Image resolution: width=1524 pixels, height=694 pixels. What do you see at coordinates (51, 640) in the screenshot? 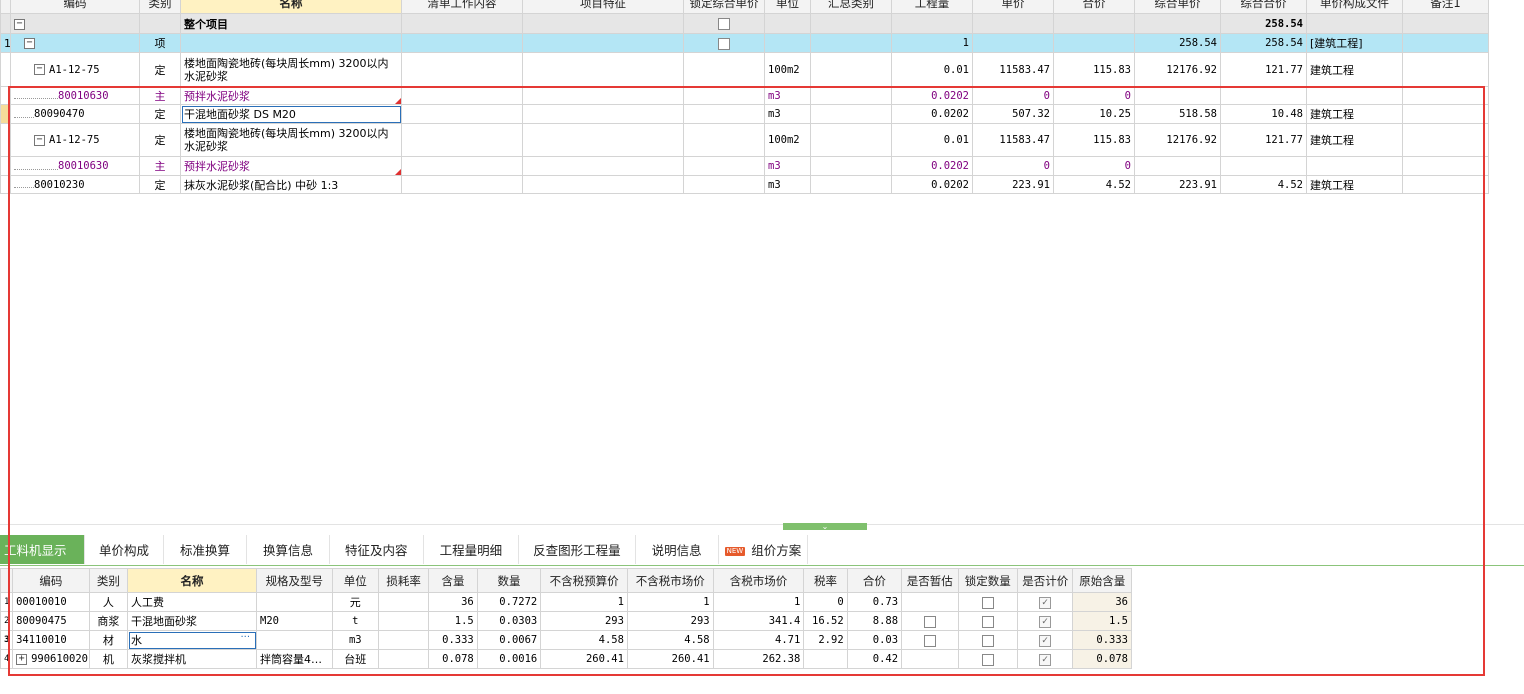
I see `code-cell: 34110010` at bounding box center [51, 640].